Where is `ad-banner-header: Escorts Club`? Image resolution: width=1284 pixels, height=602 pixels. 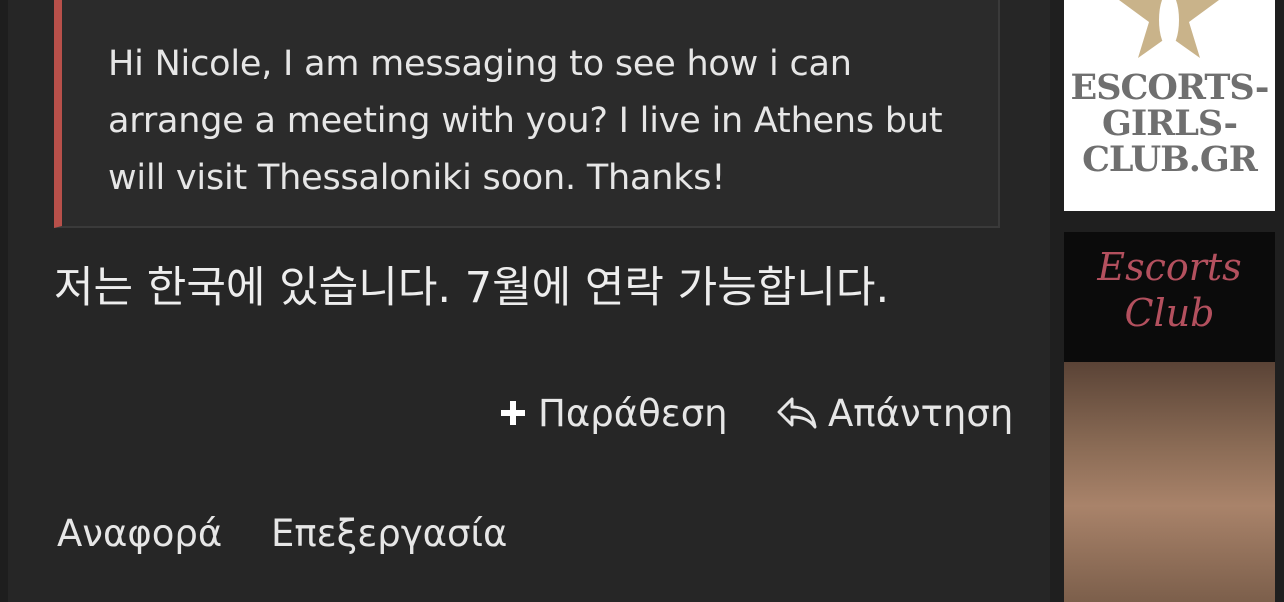
ad-banner-header: Escorts Club is located at coordinates (1169, 297).